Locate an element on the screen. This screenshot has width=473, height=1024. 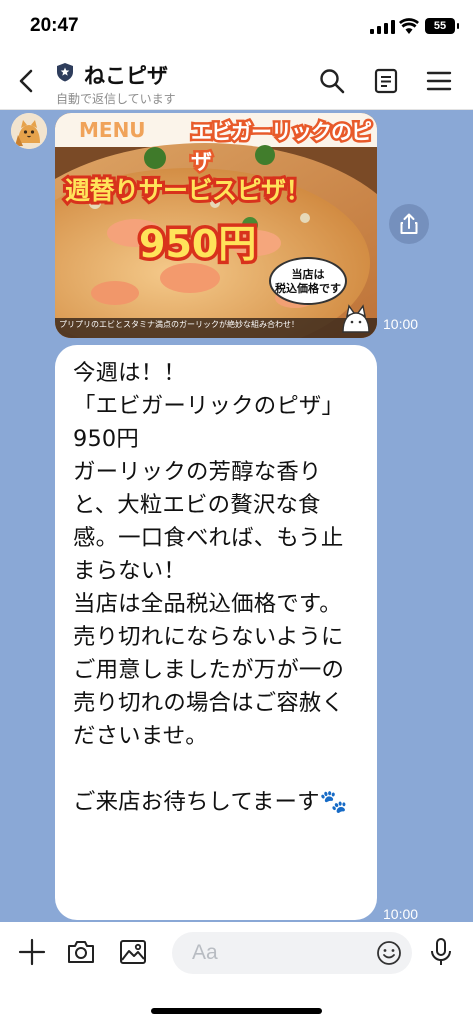
menu-label: MENU is located at coordinates (112, 130).